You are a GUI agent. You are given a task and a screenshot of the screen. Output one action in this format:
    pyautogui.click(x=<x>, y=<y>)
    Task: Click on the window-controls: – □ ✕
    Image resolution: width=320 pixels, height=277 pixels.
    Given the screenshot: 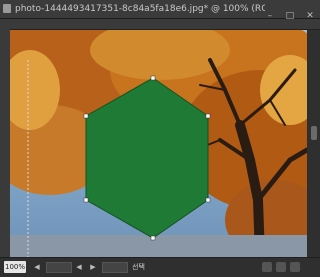 What is the action you would take?
    pyautogui.click(x=288, y=12)
    